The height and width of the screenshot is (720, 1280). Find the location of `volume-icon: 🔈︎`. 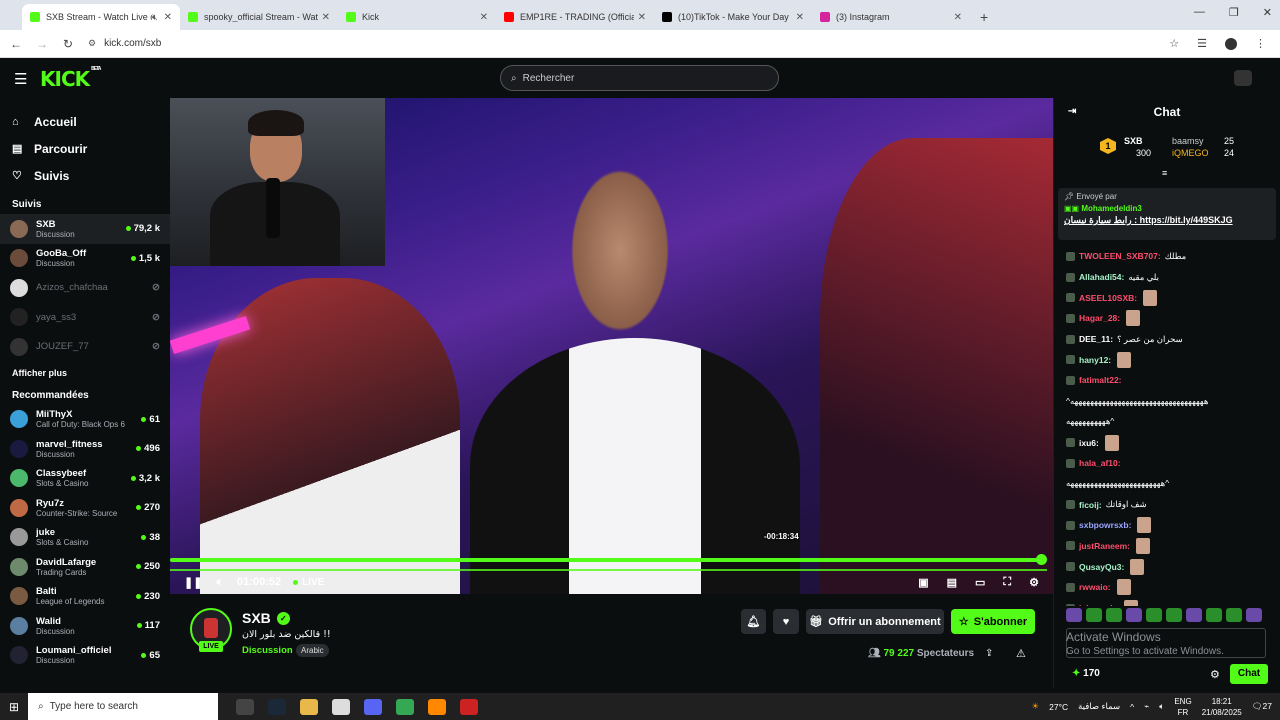

volume-icon: 🔈︎ is located at coordinates (219, 582).